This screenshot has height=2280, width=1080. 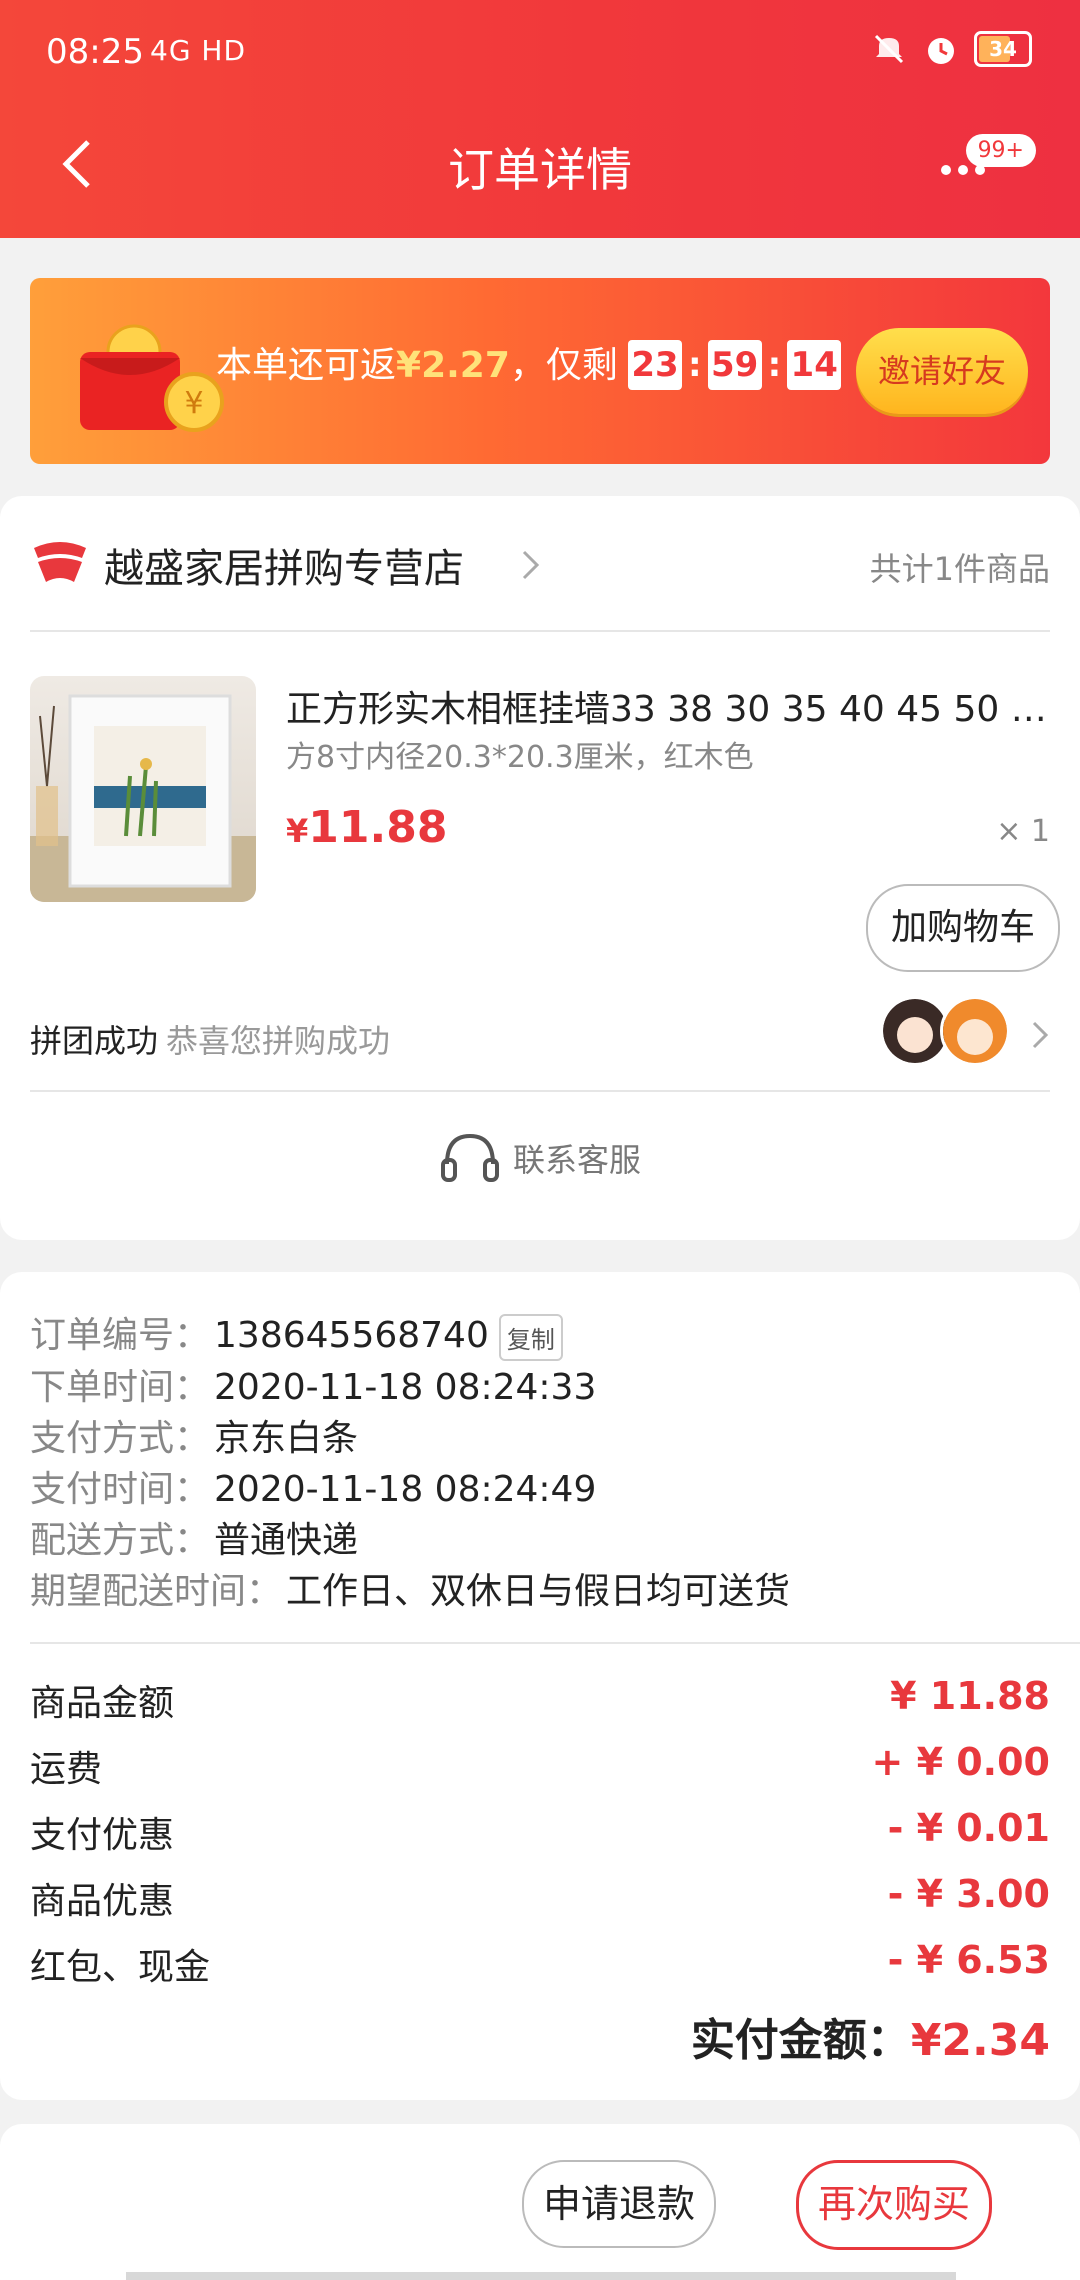 I want to click on headset-icon, so click(x=469, y=1157).